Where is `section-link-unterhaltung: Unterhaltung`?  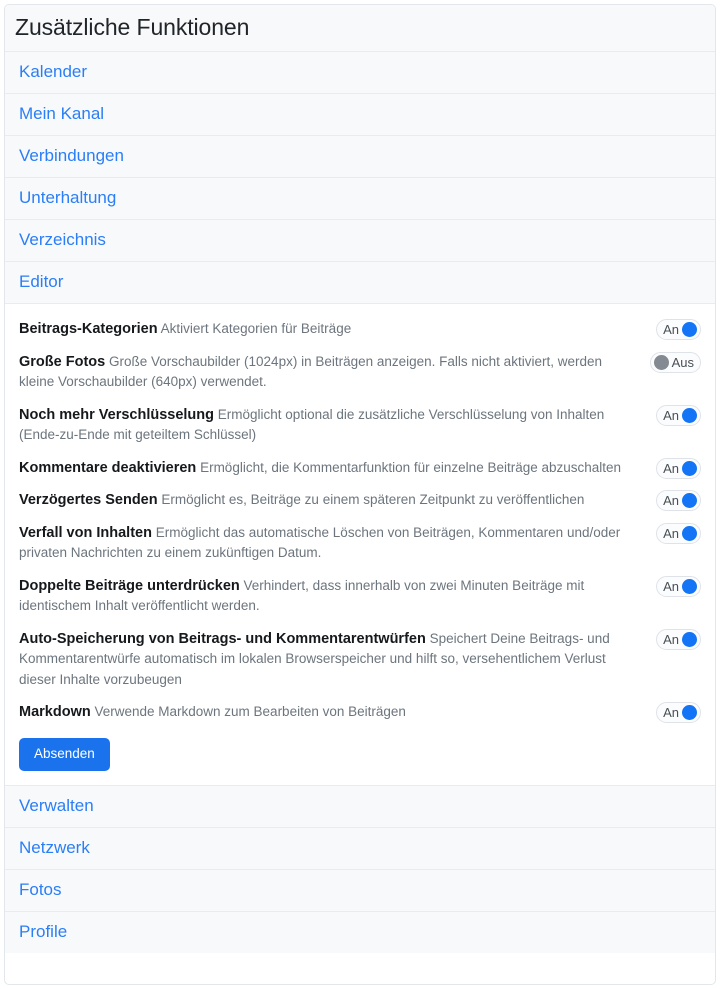
section-link-unterhaltung: Unterhaltung is located at coordinates (360, 198).